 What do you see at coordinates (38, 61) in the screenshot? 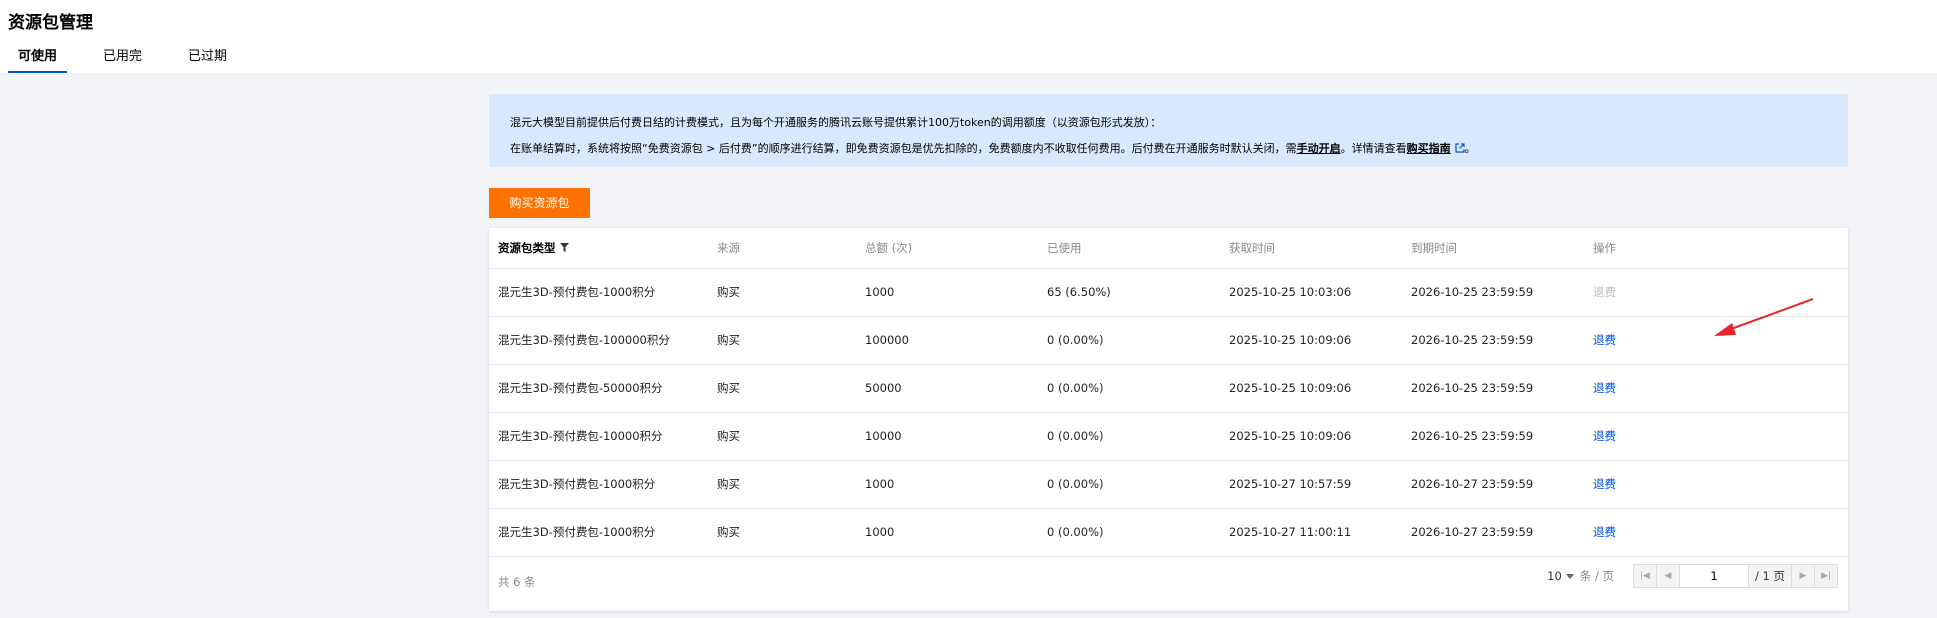
I see `tab-available: 可使用` at bounding box center [38, 61].